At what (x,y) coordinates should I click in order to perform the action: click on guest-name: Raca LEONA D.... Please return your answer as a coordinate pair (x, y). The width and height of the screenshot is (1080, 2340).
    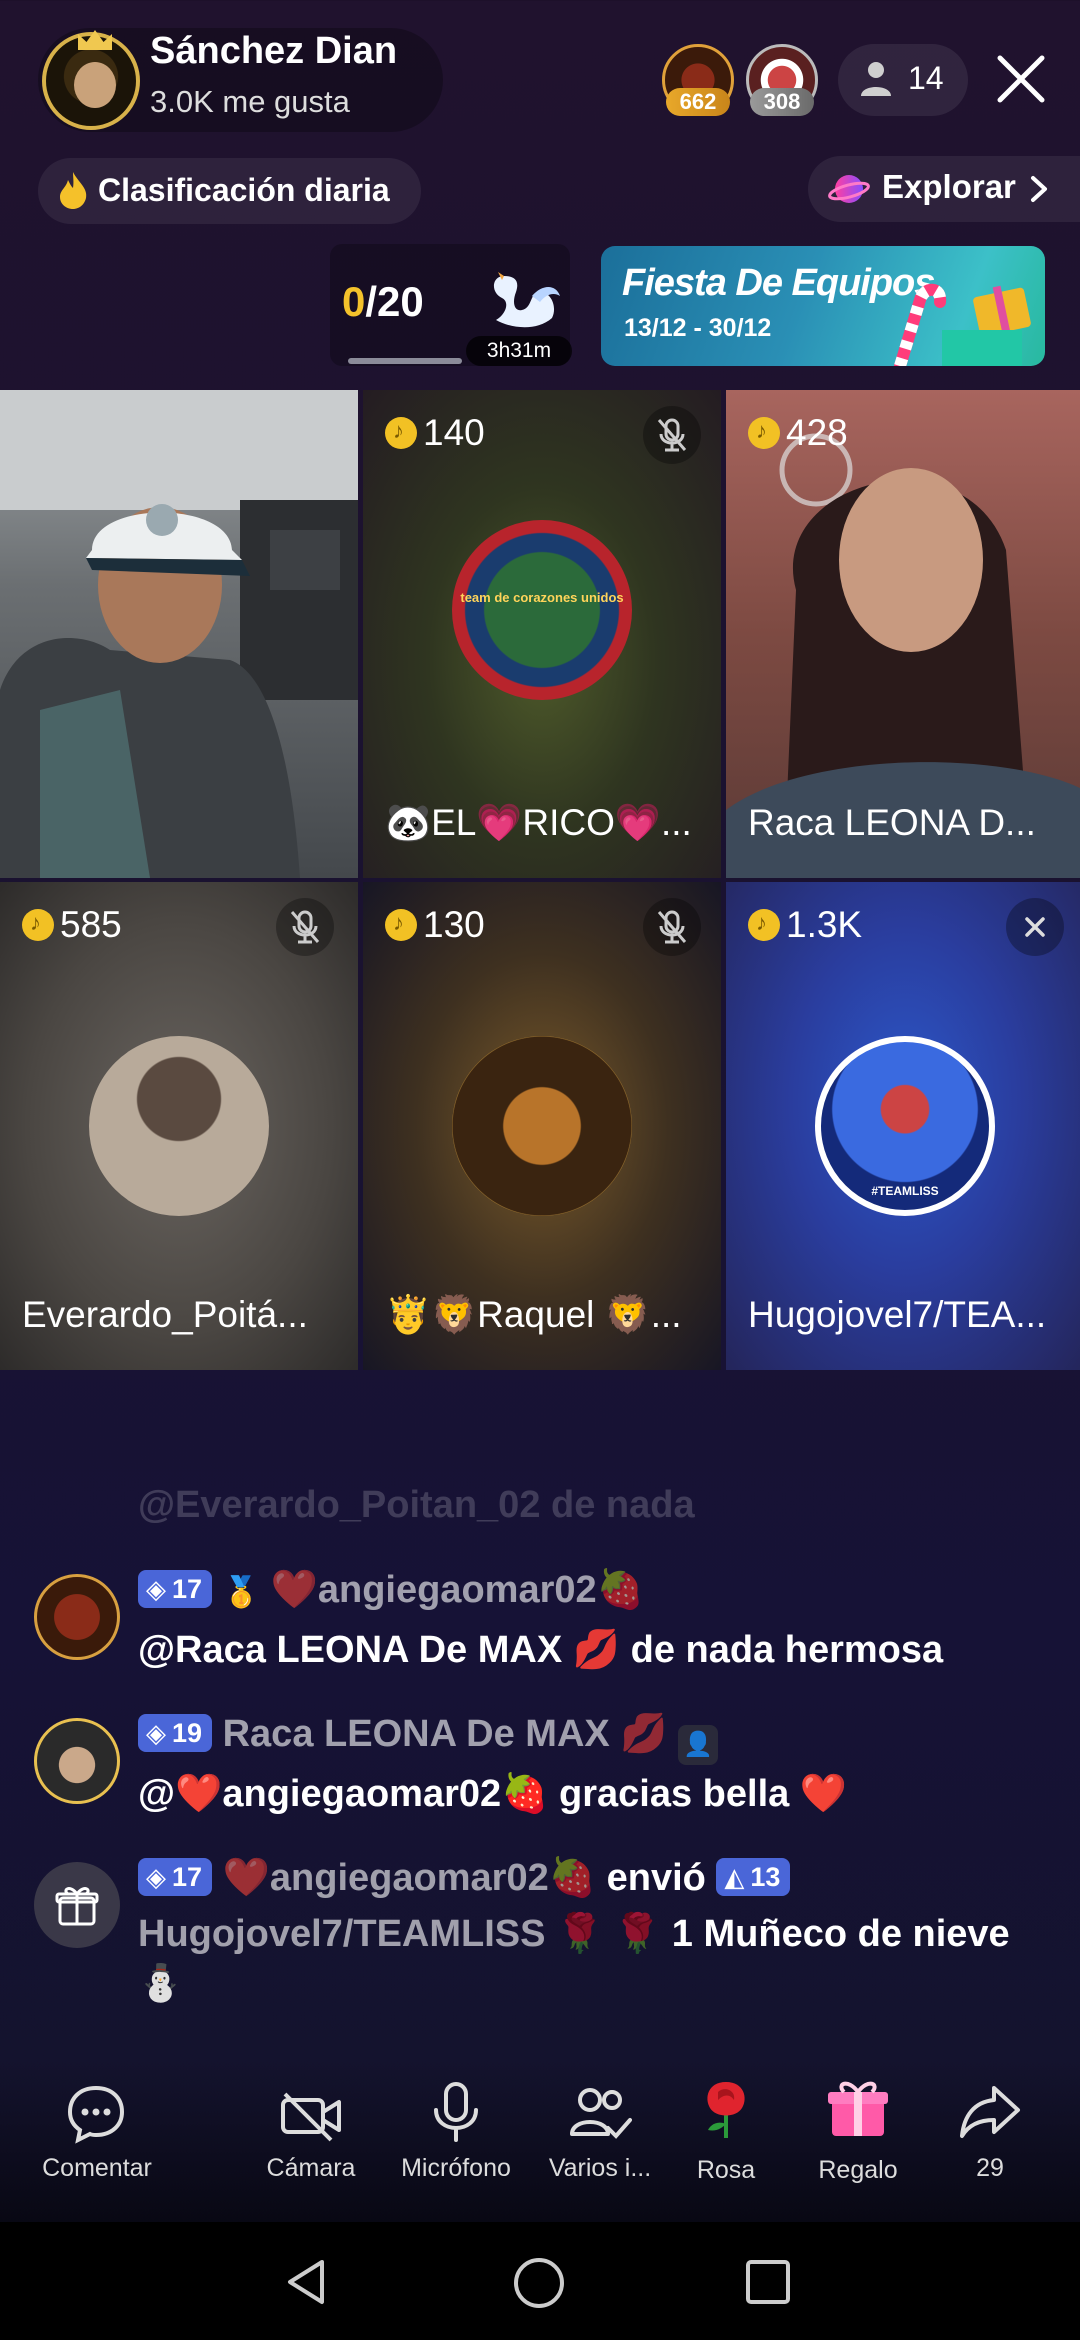
    Looking at the image, I should click on (892, 822).